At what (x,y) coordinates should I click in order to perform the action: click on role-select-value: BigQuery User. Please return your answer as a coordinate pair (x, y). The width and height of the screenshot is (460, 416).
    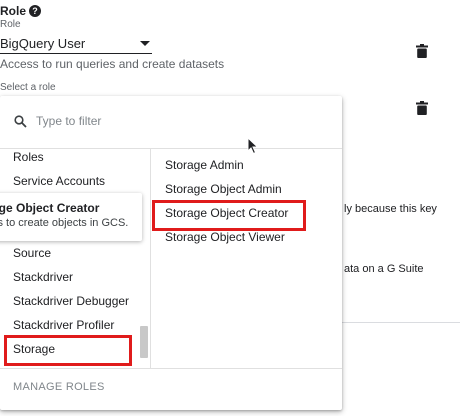
    Looking at the image, I should click on (43, 43).